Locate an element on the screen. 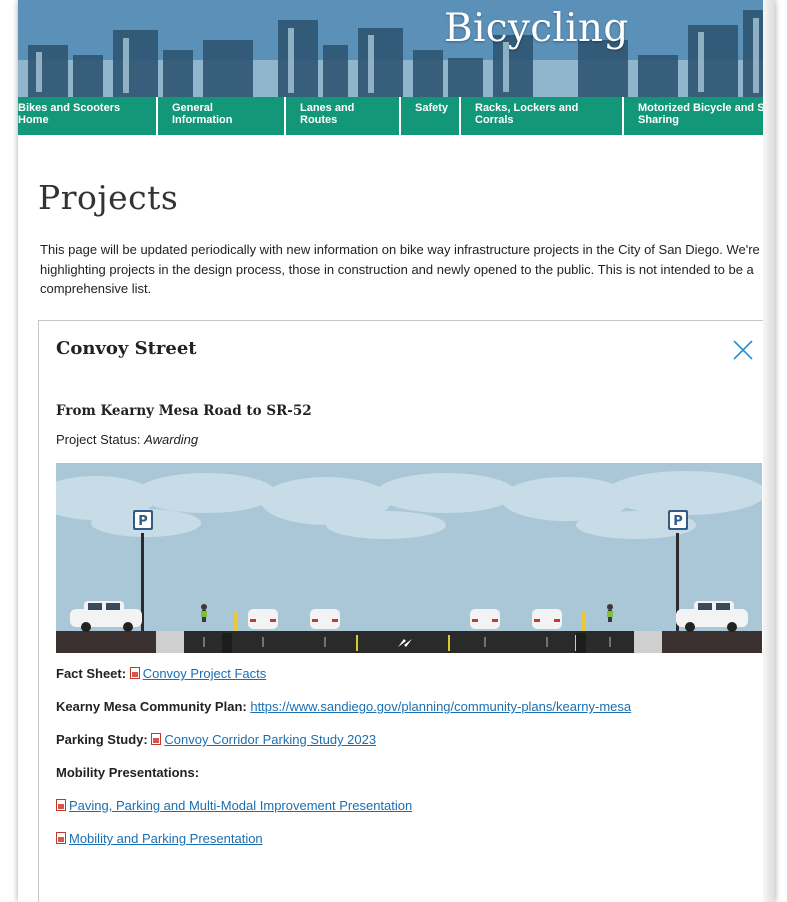 This screenshot has height=902, width=787. mobility-presentations-row: Mobility Presentations: is located at coordinates (127, 772).